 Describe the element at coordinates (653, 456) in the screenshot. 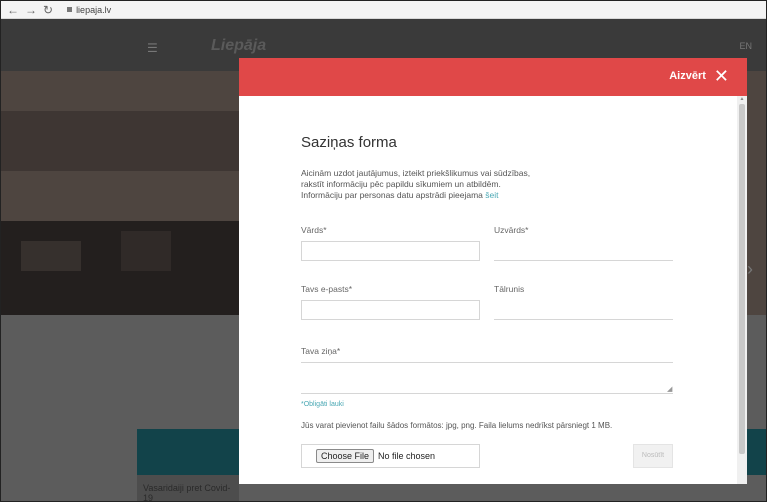

I see `send-button: Nosūtīt` at that location.